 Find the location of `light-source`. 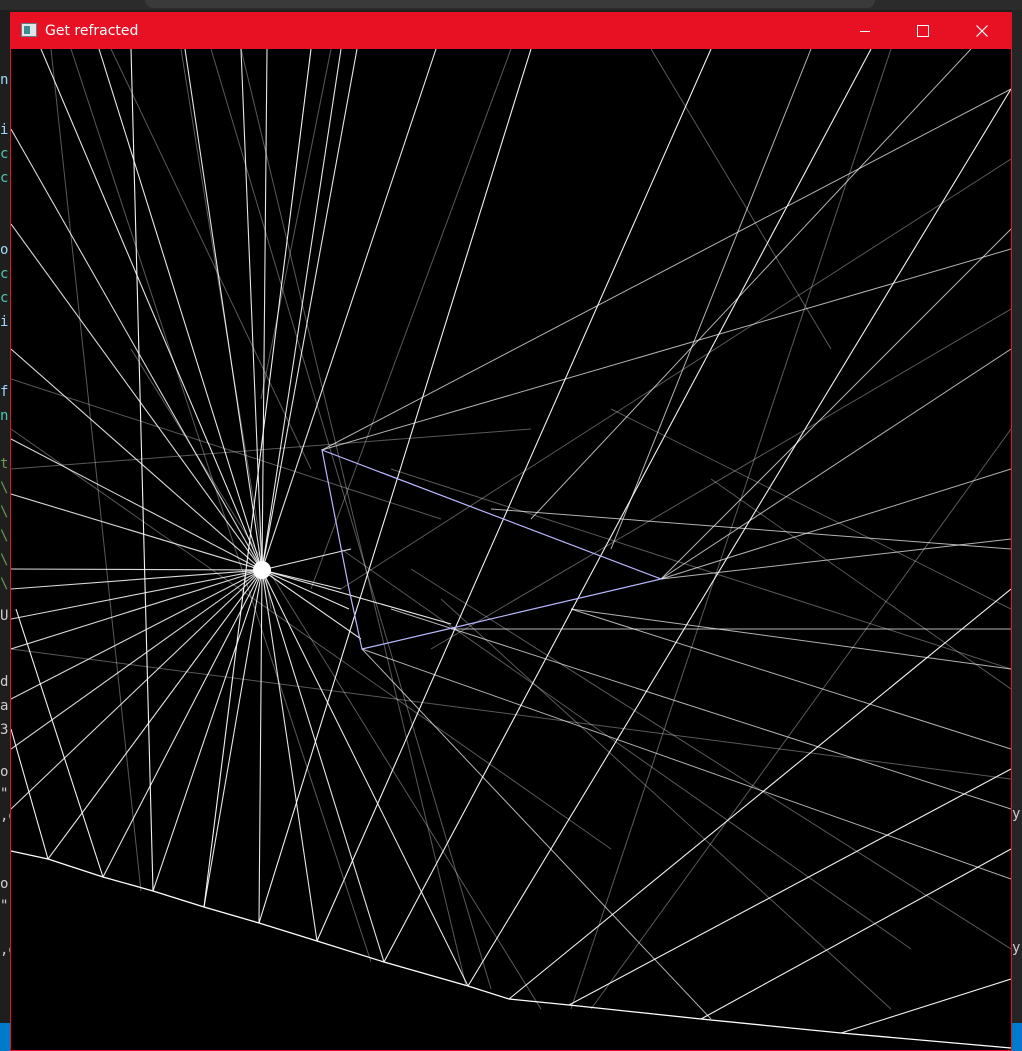

light-source is located at coordinates (262, 570).